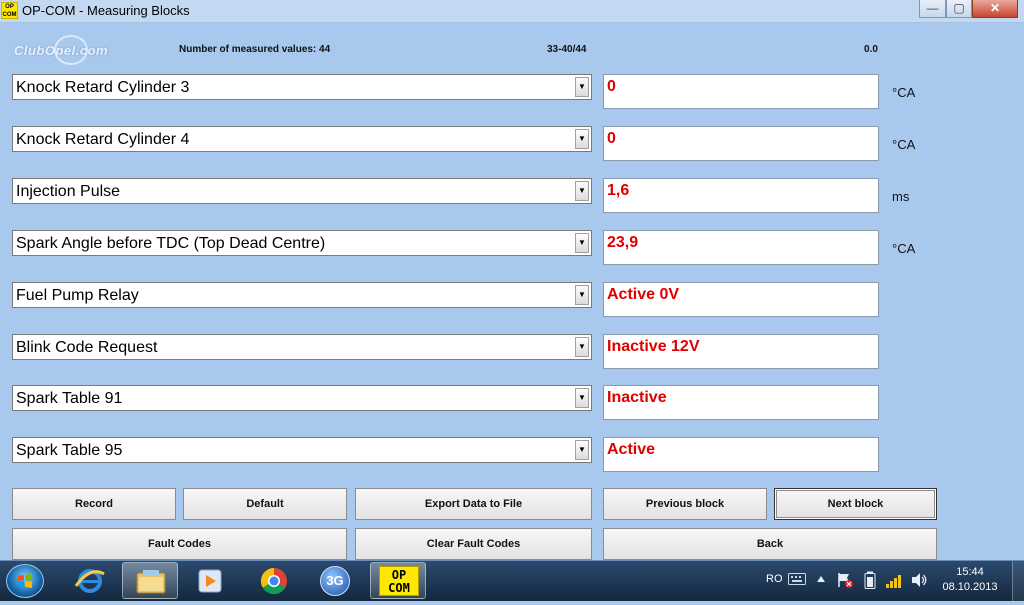 Image resolution: width=1024 pixels, height=605 pixels. I want to click on measurement-row: Injection Pulse ▼ 1,6 ms, so click(512, 198).